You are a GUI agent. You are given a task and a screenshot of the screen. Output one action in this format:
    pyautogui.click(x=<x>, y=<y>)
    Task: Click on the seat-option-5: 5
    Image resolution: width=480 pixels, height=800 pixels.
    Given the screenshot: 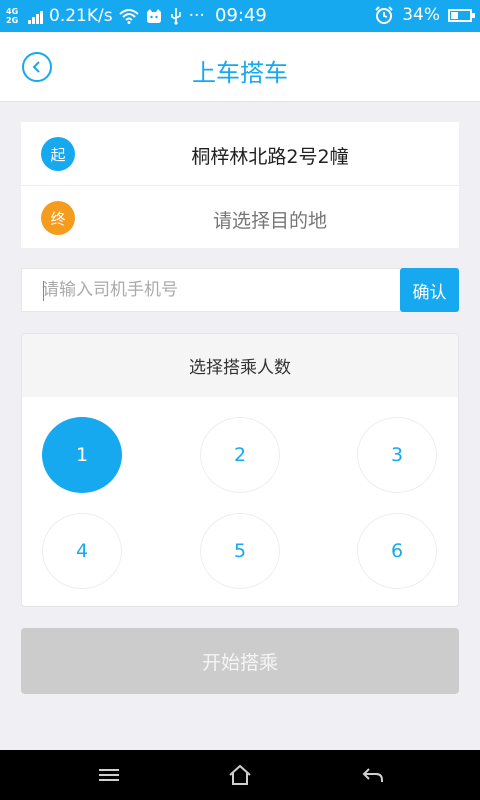 What is the action you would take?
    pyautogui.click(x=240, y=551)
    